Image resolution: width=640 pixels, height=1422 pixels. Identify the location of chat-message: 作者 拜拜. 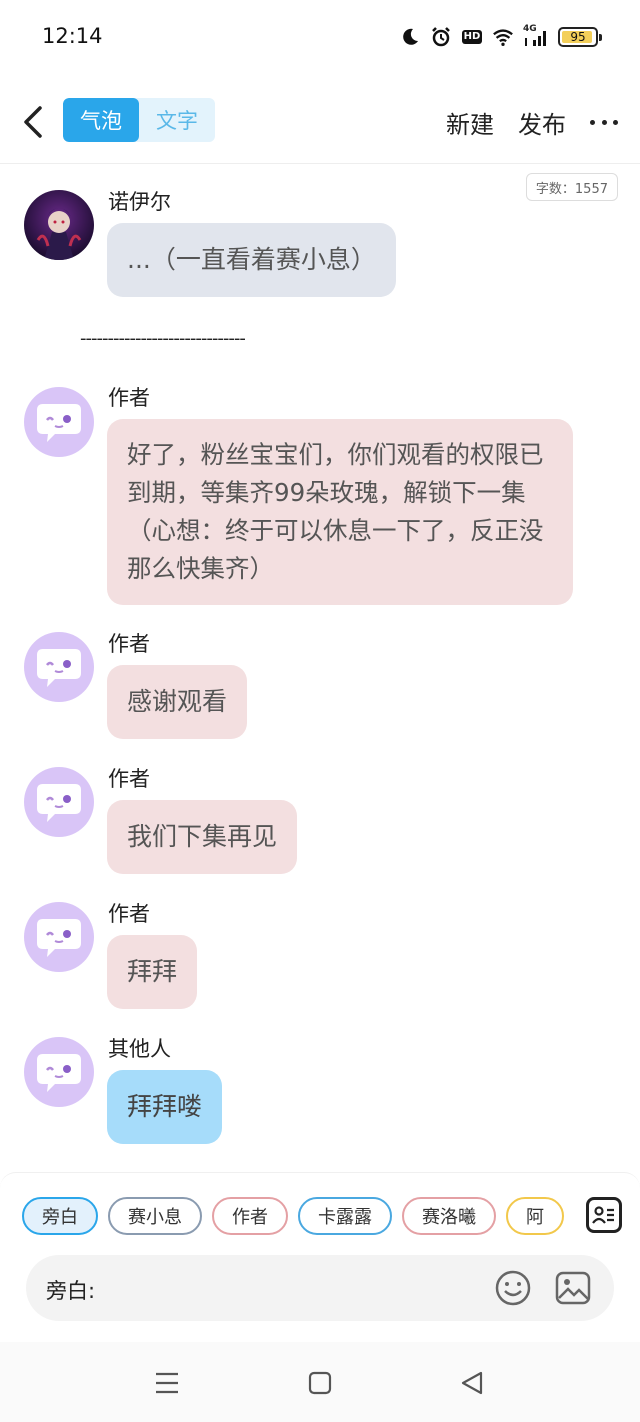
(320, 955).